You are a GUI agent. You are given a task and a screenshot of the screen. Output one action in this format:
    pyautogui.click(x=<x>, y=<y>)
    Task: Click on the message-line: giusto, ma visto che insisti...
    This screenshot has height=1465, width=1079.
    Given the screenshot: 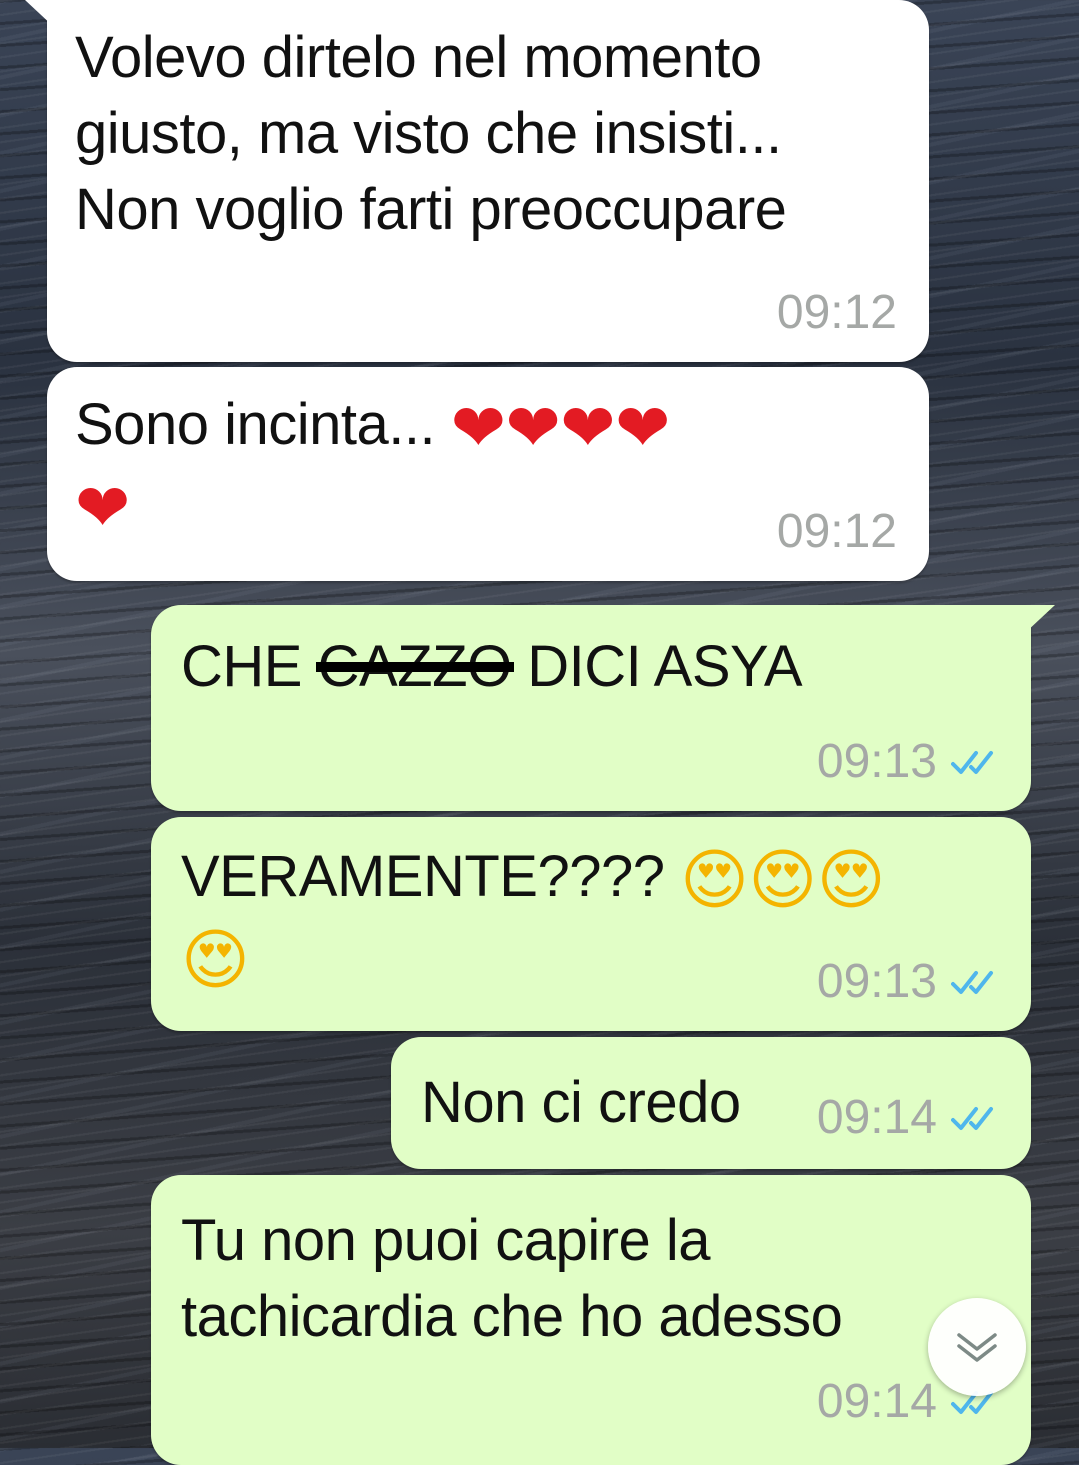 What is the action you would take?
    pyautogui.click(x=428, y=133)
    